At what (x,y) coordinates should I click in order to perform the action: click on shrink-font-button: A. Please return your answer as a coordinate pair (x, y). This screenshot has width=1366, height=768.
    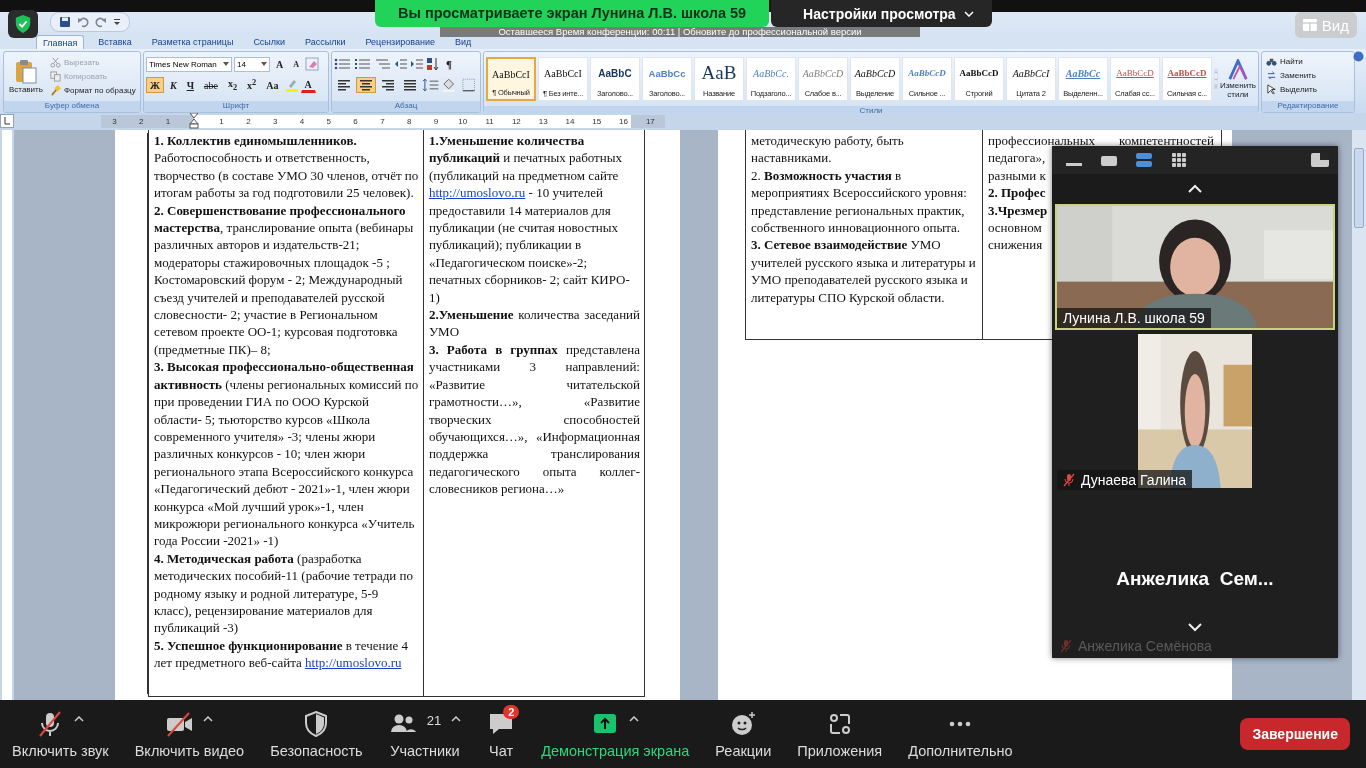
    Looking at the image, I should click on (296, 64).